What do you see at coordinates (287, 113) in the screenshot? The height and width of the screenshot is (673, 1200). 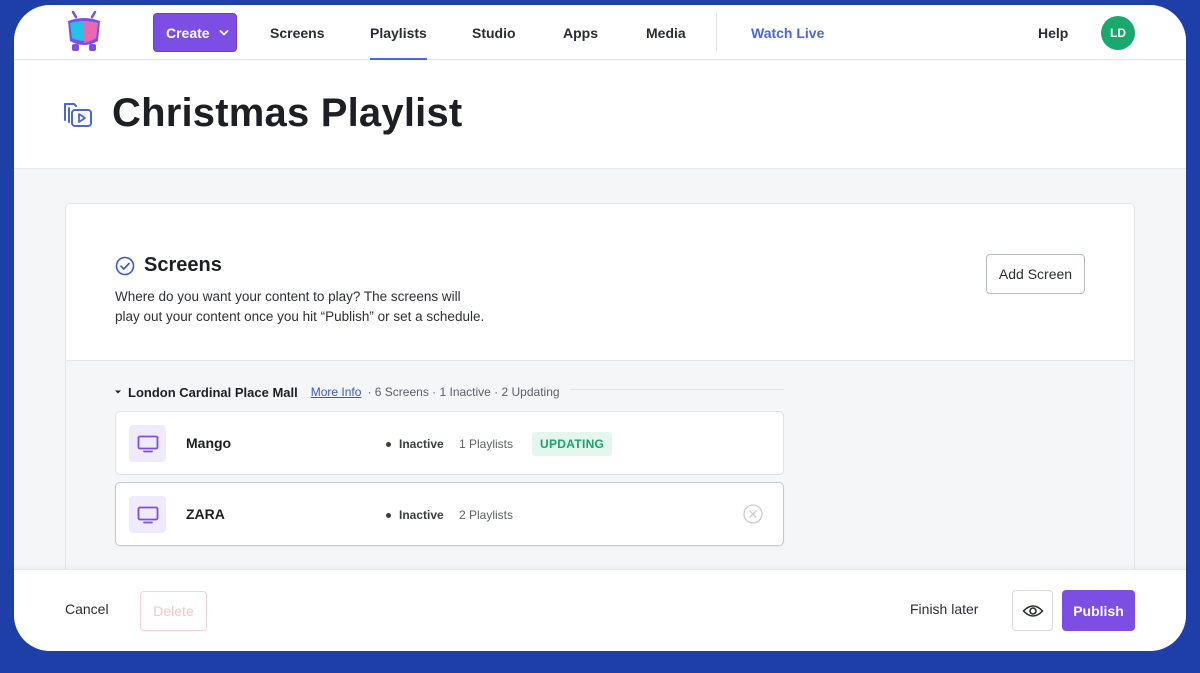 I see `page-title: Christmas Playlist` at bounding box center [287, 113].